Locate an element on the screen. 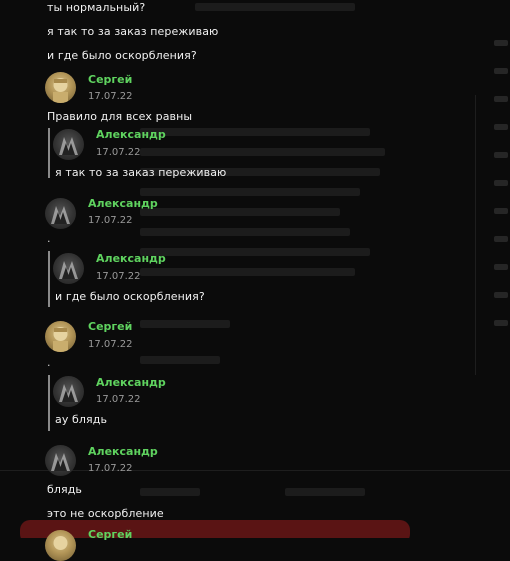 This screenshot has height=561, width=510. message-text: это не оскорбление is located at coordinates (105, 513).